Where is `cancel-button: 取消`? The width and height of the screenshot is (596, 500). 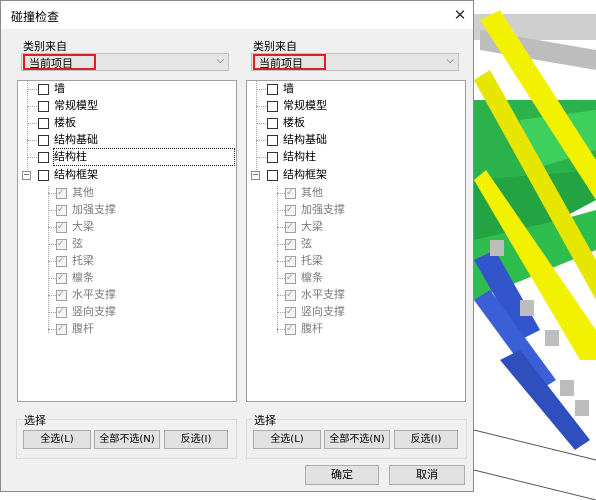 cancel-button: 取消 is located at coordinates (427, 475).